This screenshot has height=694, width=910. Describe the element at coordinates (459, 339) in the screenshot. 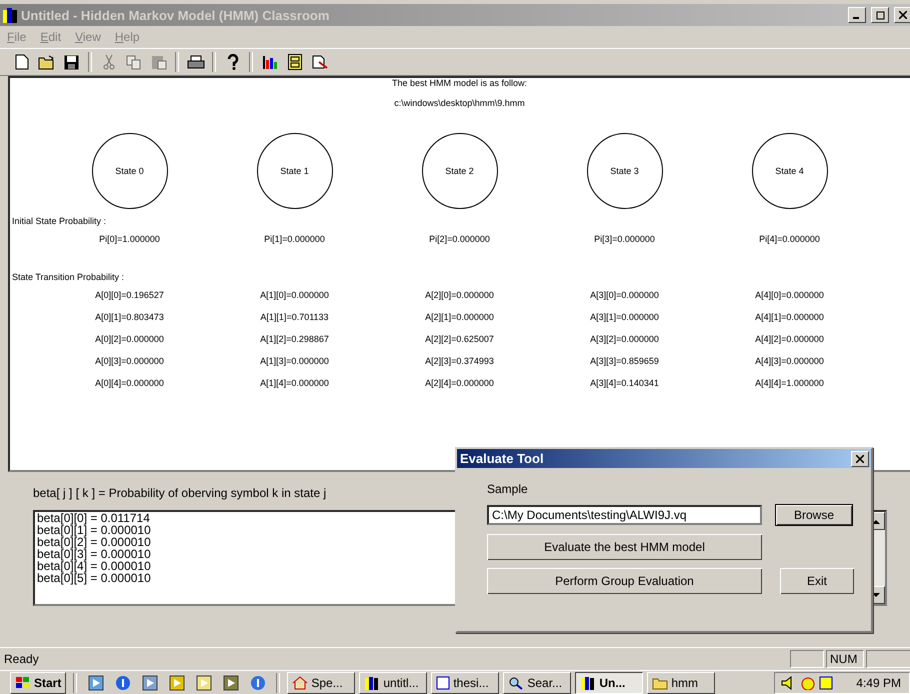

I see `probability-value: A[2][2]=0.625007` at that location.